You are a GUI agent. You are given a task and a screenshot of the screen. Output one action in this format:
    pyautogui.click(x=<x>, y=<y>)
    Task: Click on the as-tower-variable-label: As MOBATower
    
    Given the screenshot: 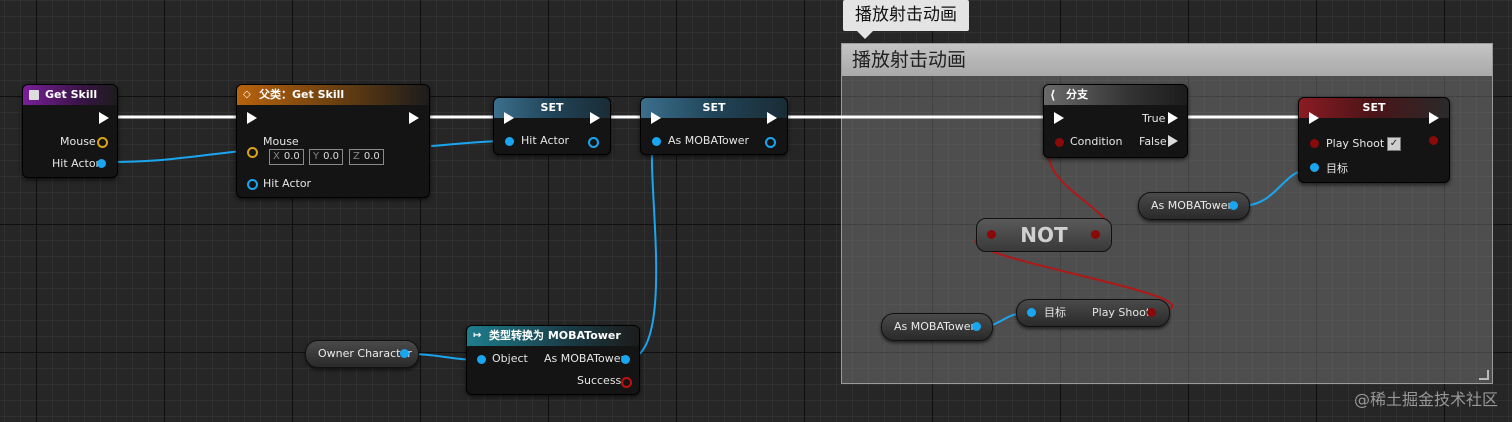 What is the action you would take?
    pyautogui.click(x=1191, y=205)
    